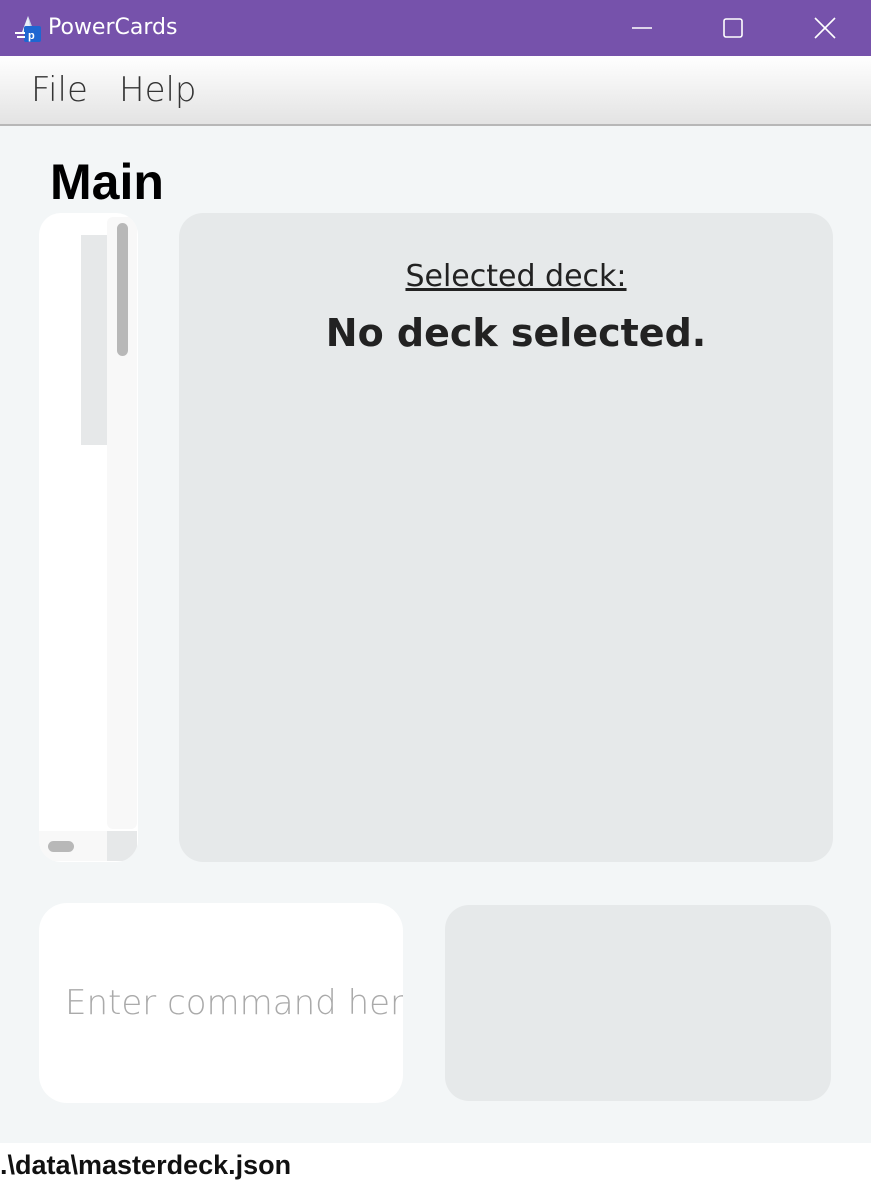  I want to click on maximize-icon, so click(733, 28).